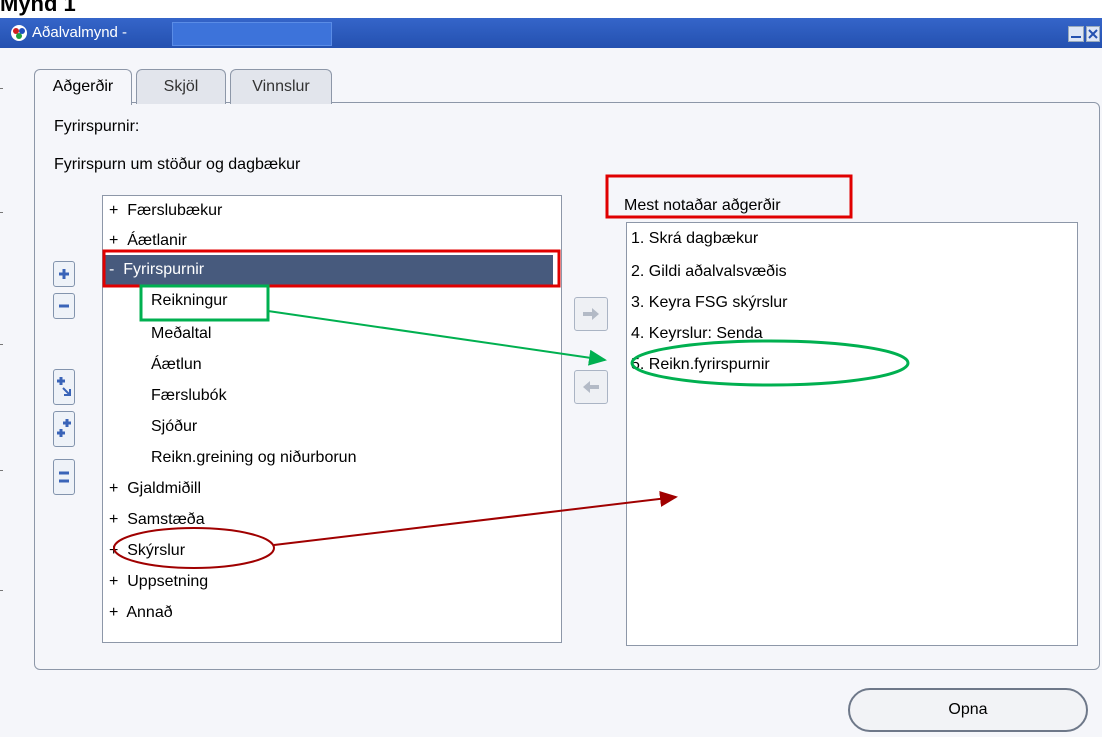 This screenshot has width=1102, height=737. What do you see at coordinates (551, 33) in the screenshot?
I see `window-titlebar: Aðalvalmynd -` at bounding box center [551, 33].